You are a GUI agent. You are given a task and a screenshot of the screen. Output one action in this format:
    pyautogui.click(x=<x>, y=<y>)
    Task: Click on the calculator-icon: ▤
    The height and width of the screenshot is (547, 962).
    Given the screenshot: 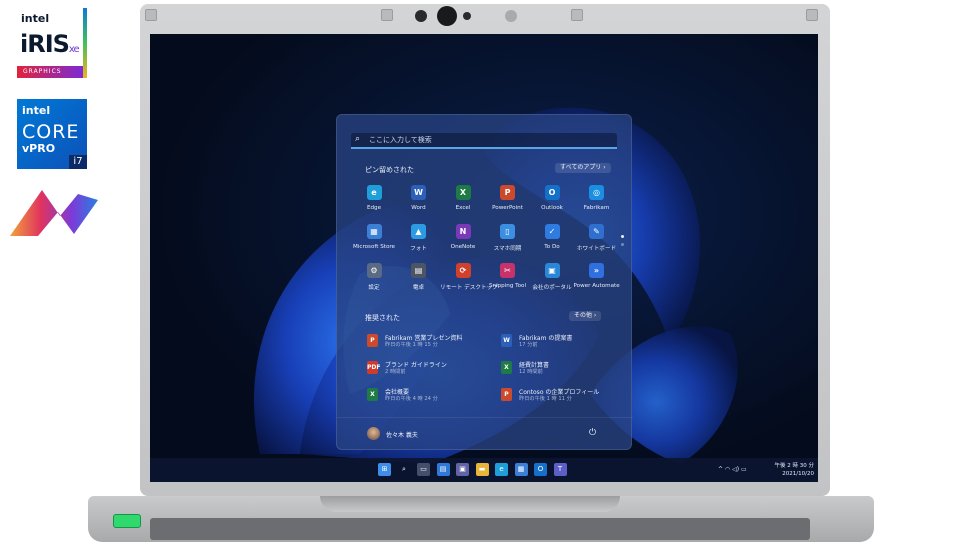 What is the action you would take?
    pyautogui.click(x=418, y=270)
    